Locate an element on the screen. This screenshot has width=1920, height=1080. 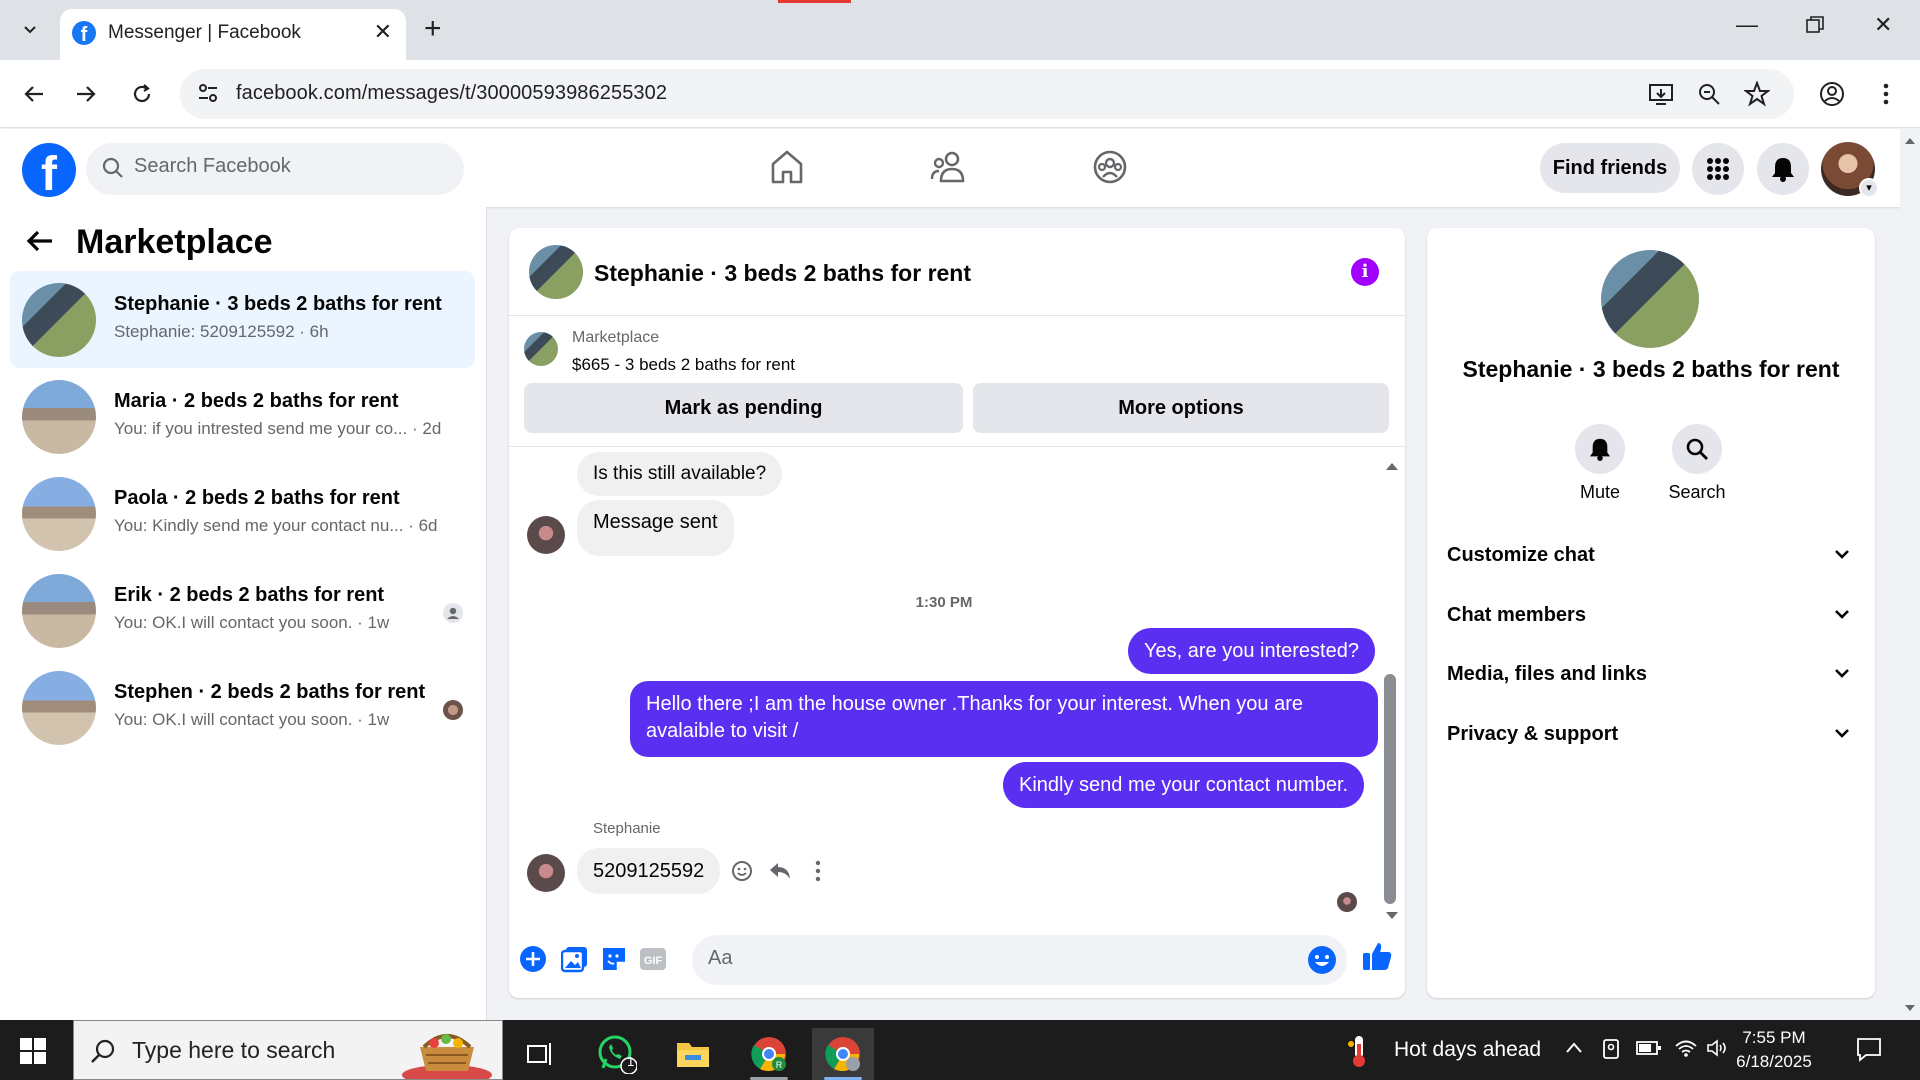
tab-search-button is located at coordinates (30, 30).